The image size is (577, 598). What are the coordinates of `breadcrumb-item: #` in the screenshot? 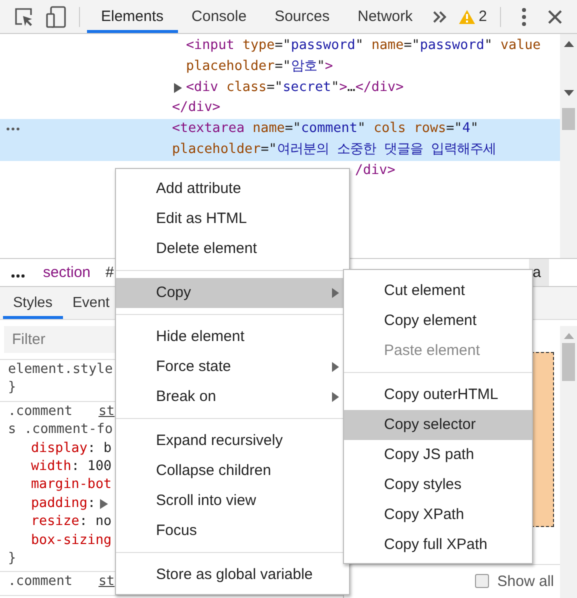 It's located at (110, 272).